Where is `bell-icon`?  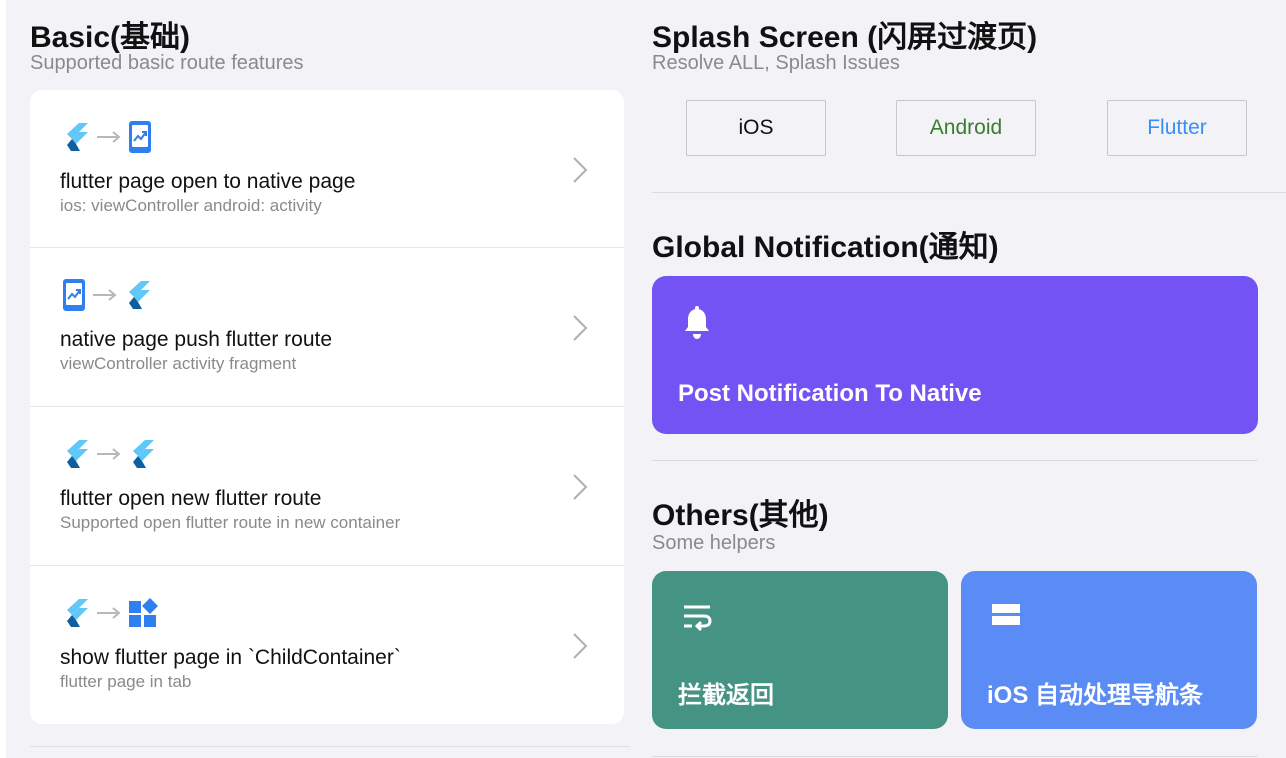
bell-icon is located at coordinates (697, 322).